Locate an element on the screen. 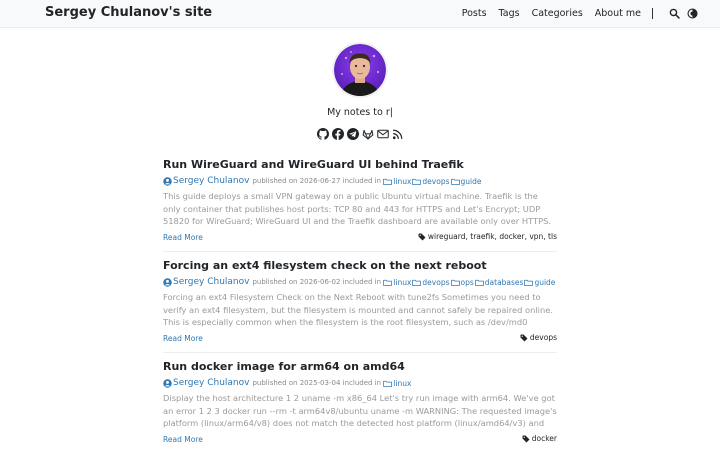 This screenshot has height=450, width=720. theme-toggle-icon is located at coordinates (692, 13).